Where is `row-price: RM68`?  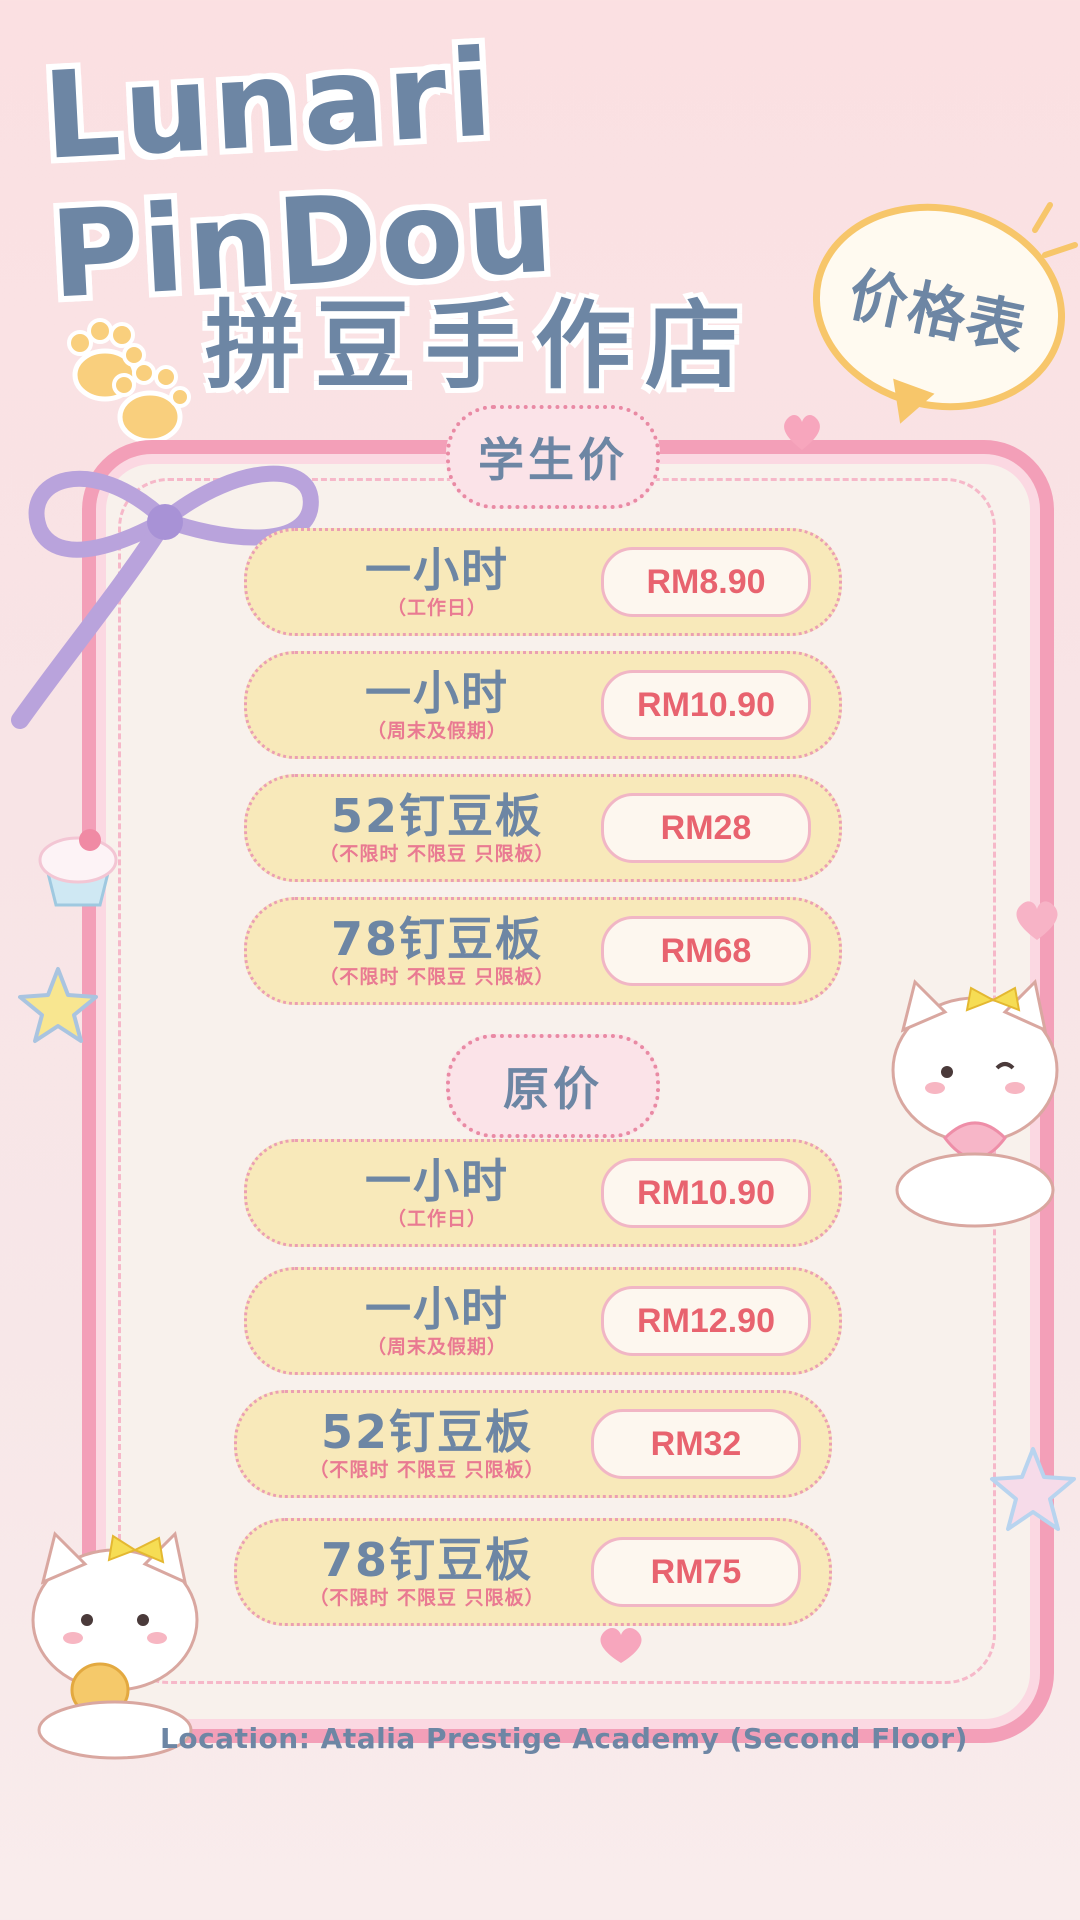
row-price: RM68 is located at coordinates (706, 951).